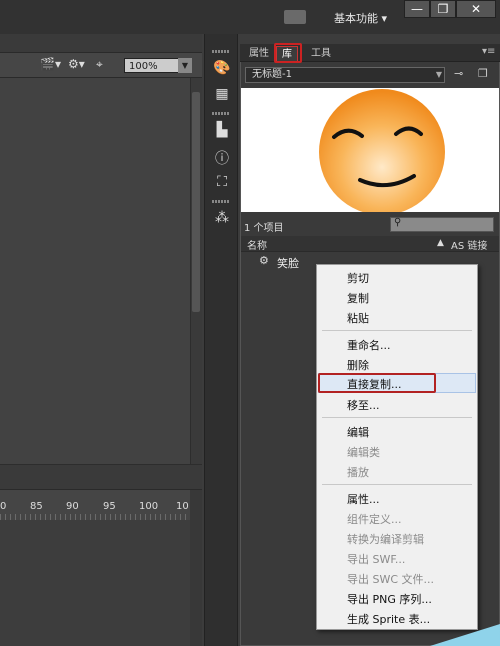 The image size is (500, 646). What do you see at coordinates (469, 244) in the screenshot?
I see `column-linkage: AS 链接` at bounding box center [469, 244].